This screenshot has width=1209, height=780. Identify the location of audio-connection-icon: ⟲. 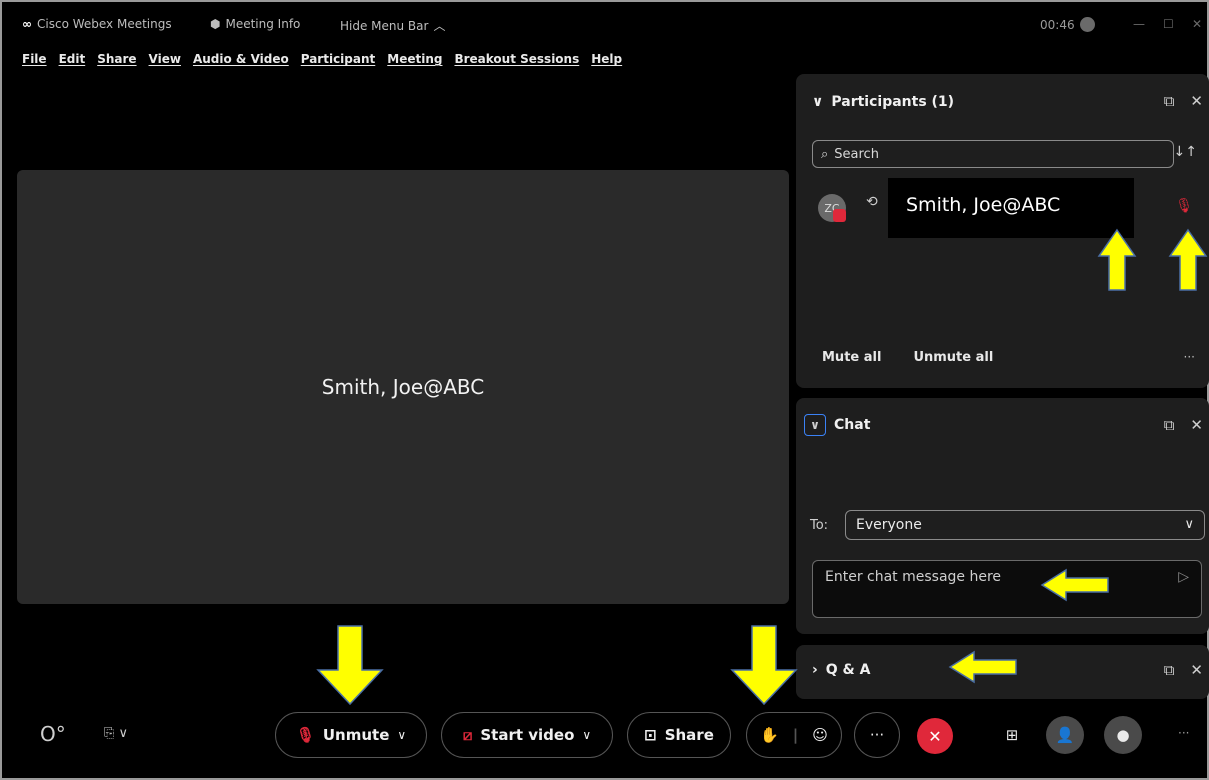
(872, 202).